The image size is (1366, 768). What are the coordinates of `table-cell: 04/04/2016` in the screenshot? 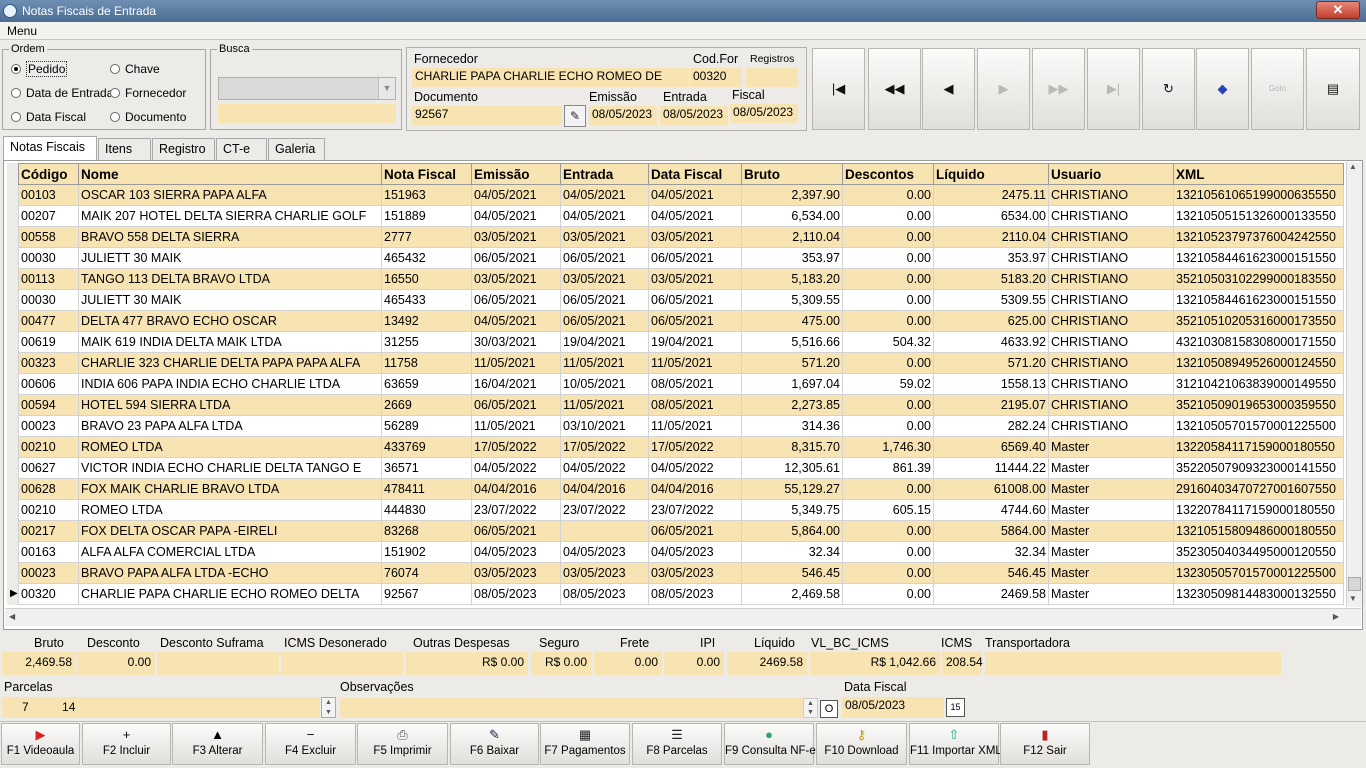 It's located at (695, 489).